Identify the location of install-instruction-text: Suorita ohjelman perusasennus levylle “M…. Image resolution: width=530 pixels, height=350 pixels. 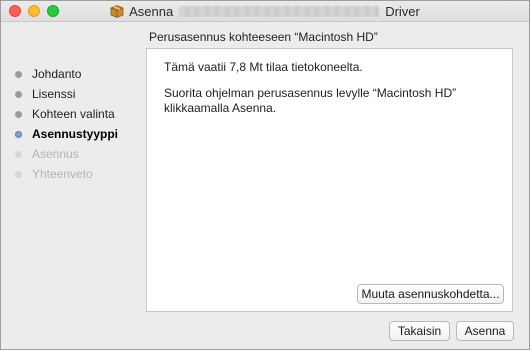
(310, 100).